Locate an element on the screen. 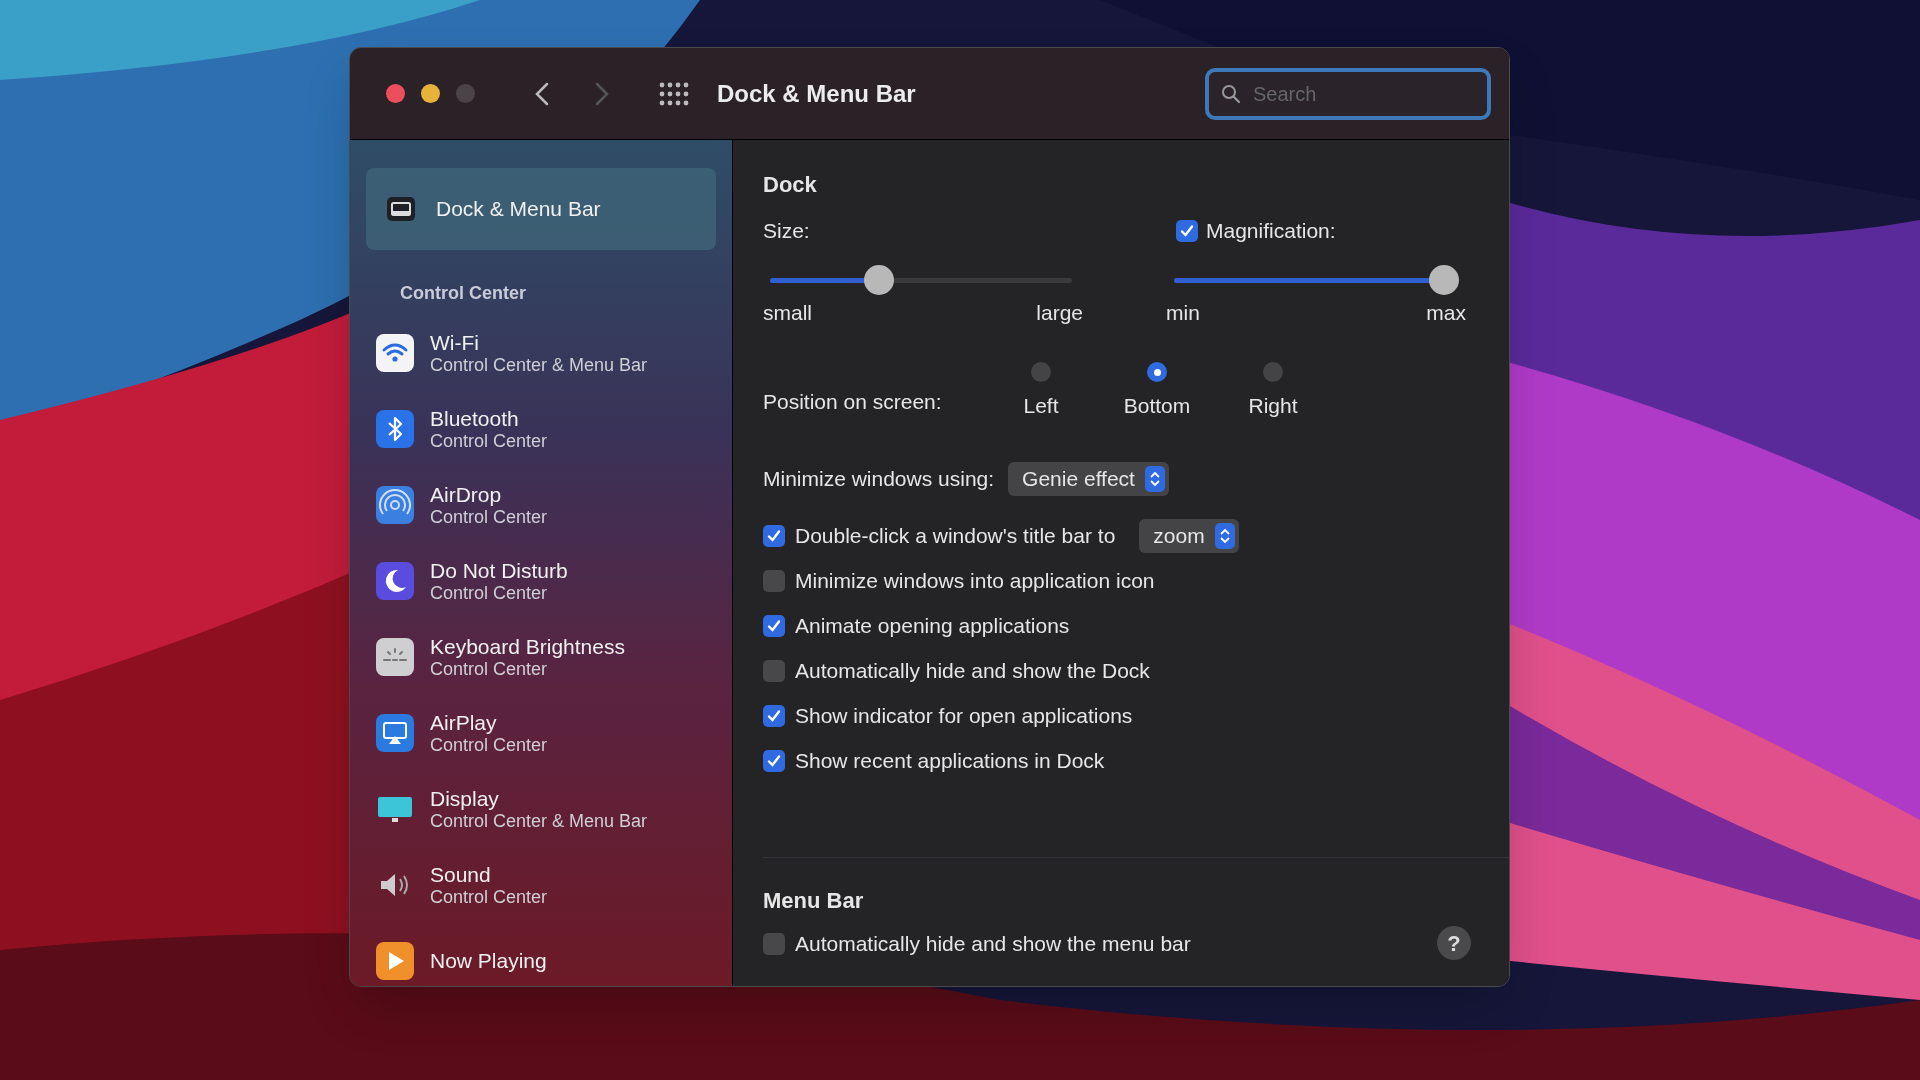 The image size is (1920, 1080). position-label: Position on screen: is located at coordinates (853, 402).